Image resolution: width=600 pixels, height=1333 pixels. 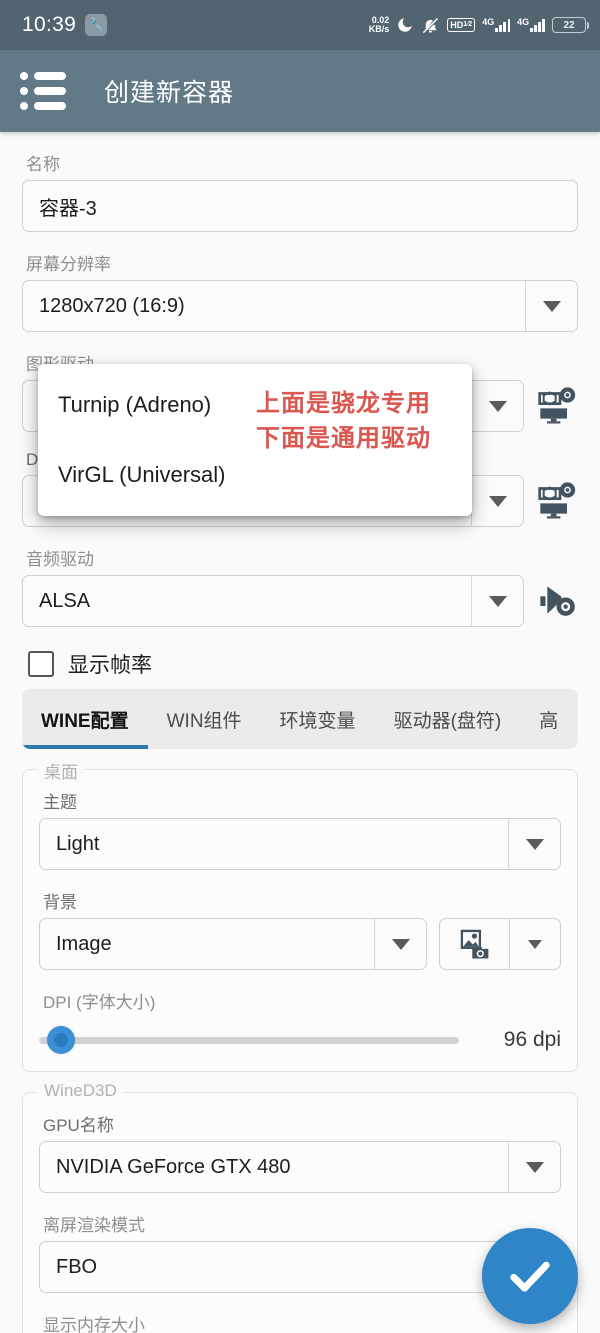 What do you see at coordinates (77, 1266) in the screenshot?
I see `offscreen-value: FBO` at bounding box center [77, 1266].